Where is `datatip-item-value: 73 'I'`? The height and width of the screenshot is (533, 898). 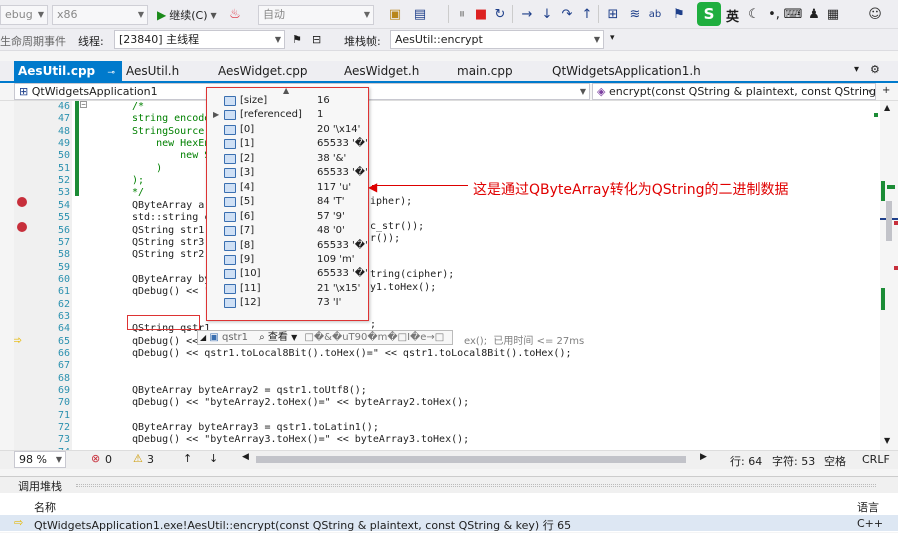
datatip-item-value: 73 'I' is located at coordinates (329, 303).